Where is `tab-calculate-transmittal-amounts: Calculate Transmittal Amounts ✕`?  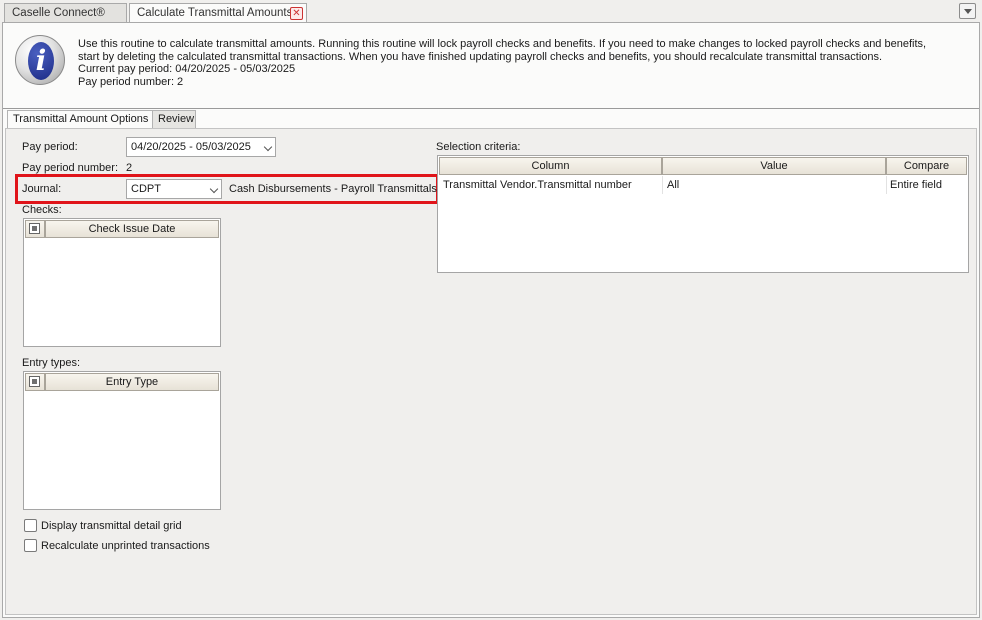 tab-calculate-transmittal-amounts: Calculate Transmittal Amounts ✕ is located at coordinates (218, 13).